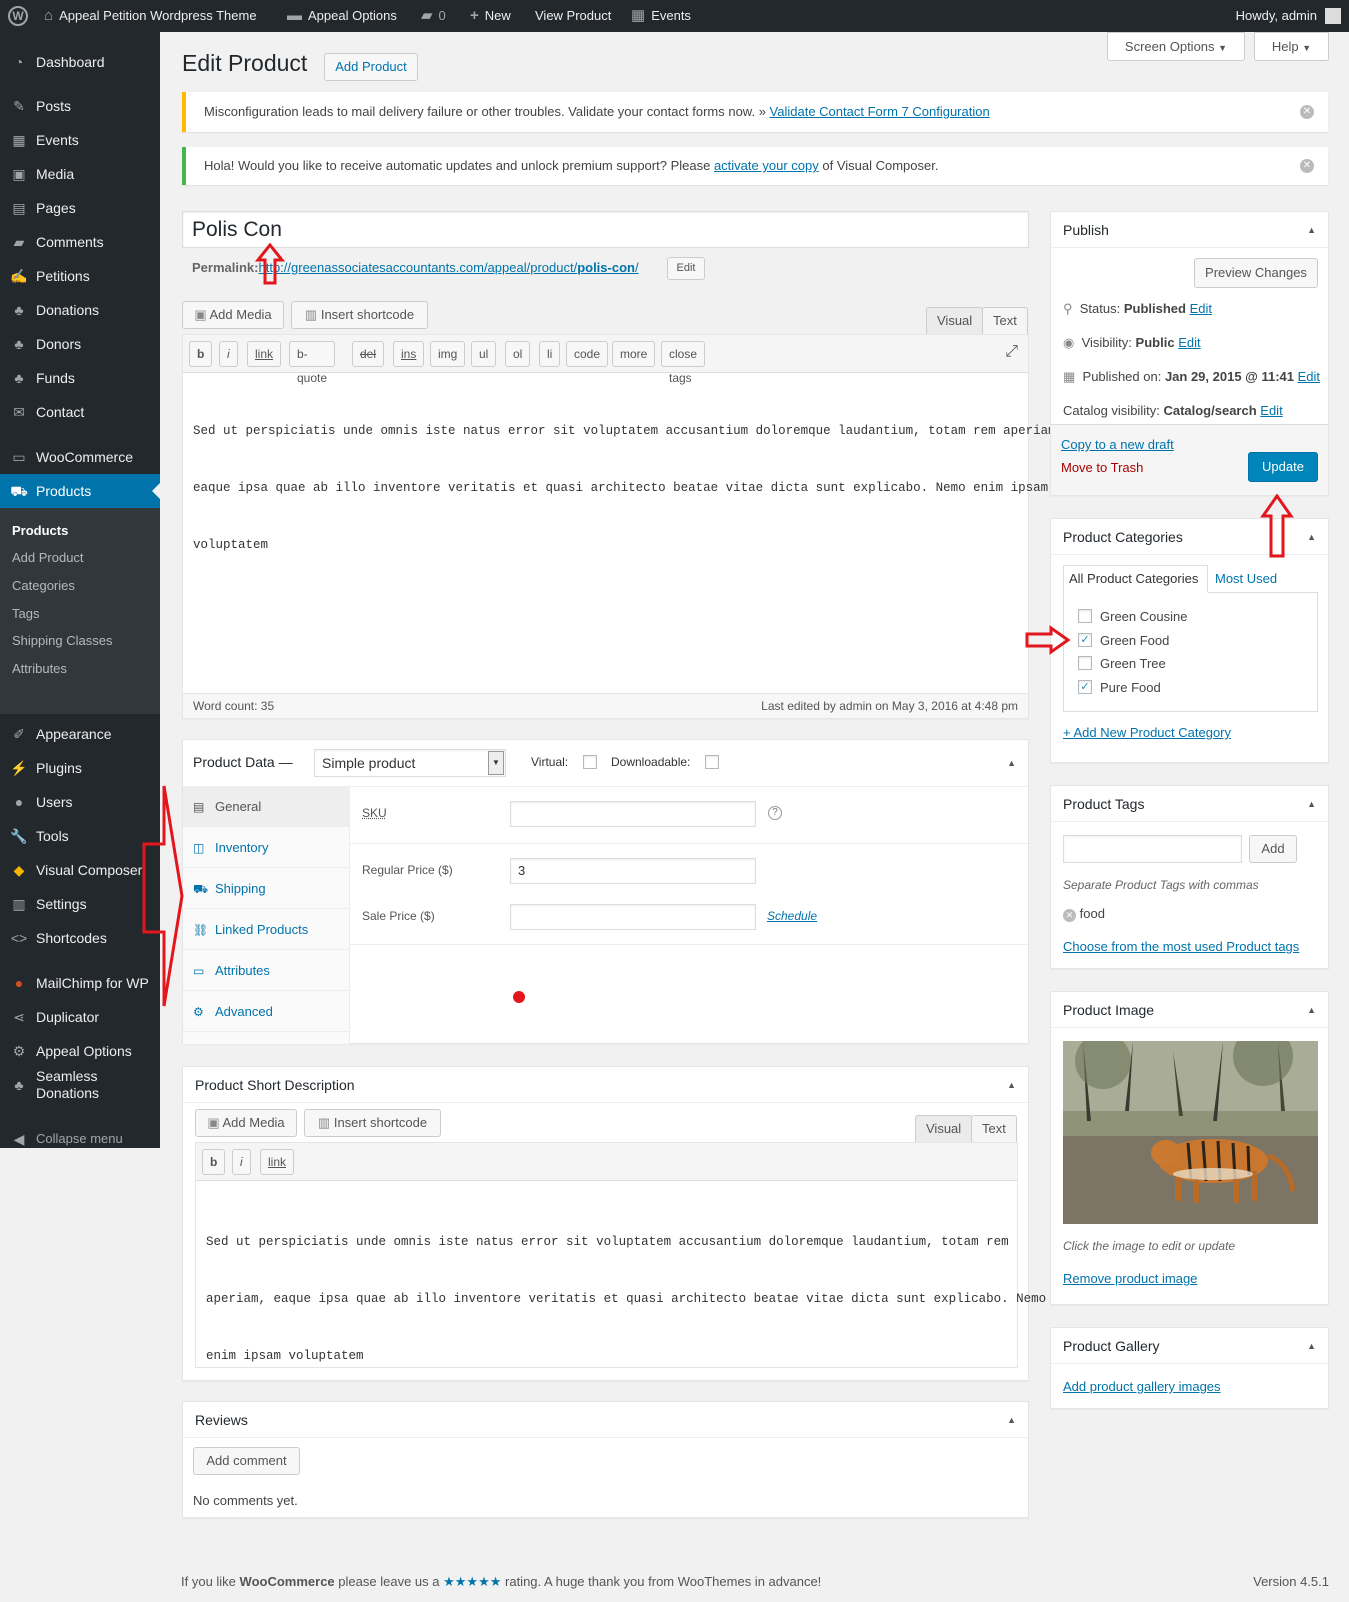  I want to click on insert-shortcode-button: ▥ Insert shortcode, so click(372, 1123).